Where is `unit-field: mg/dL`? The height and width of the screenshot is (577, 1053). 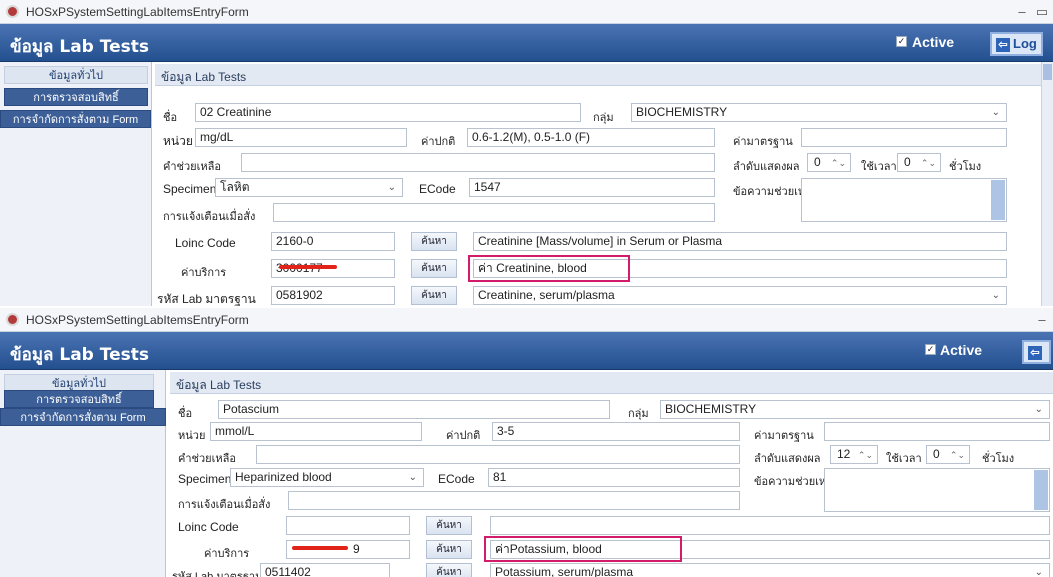
unit-field: mg/dL is located at coordinates (301, 137).